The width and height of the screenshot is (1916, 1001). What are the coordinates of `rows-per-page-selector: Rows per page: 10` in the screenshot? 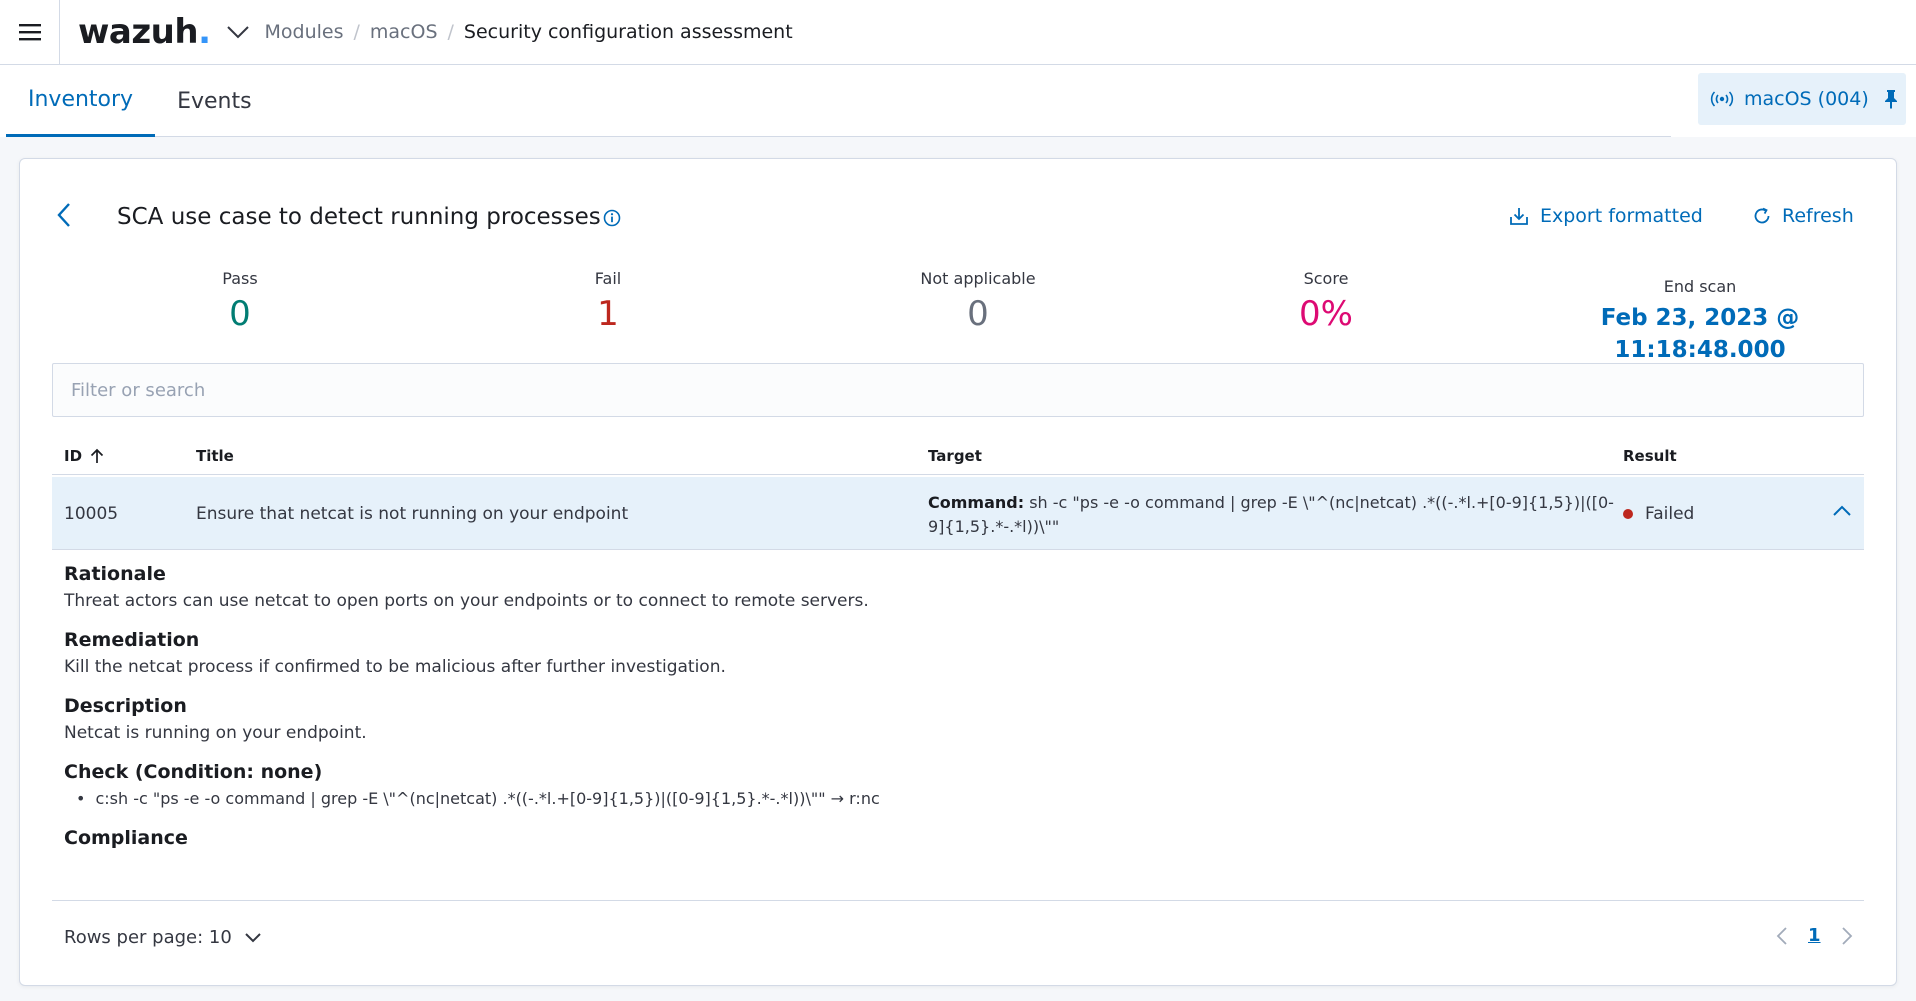 It's located at (163, 937).